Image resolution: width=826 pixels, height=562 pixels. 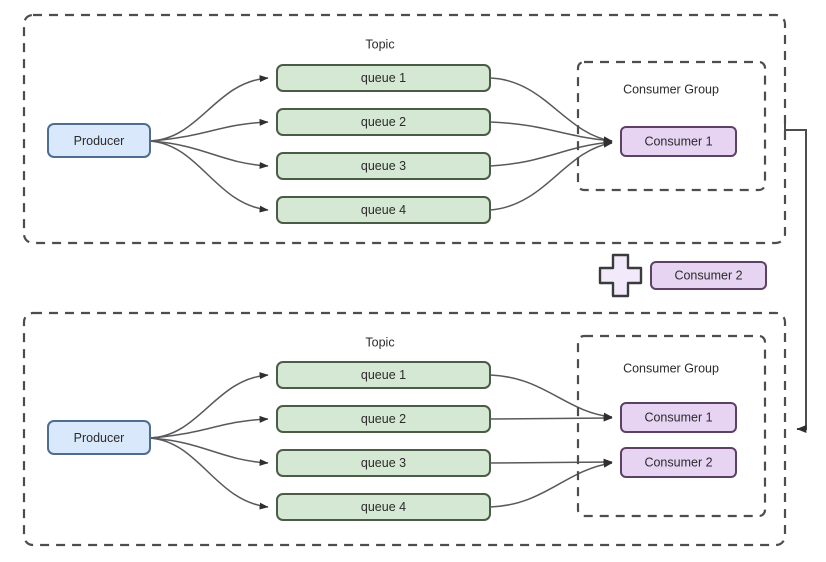 I want to click on queue-node-1-before: queue 1, so click(x=383, y=78).